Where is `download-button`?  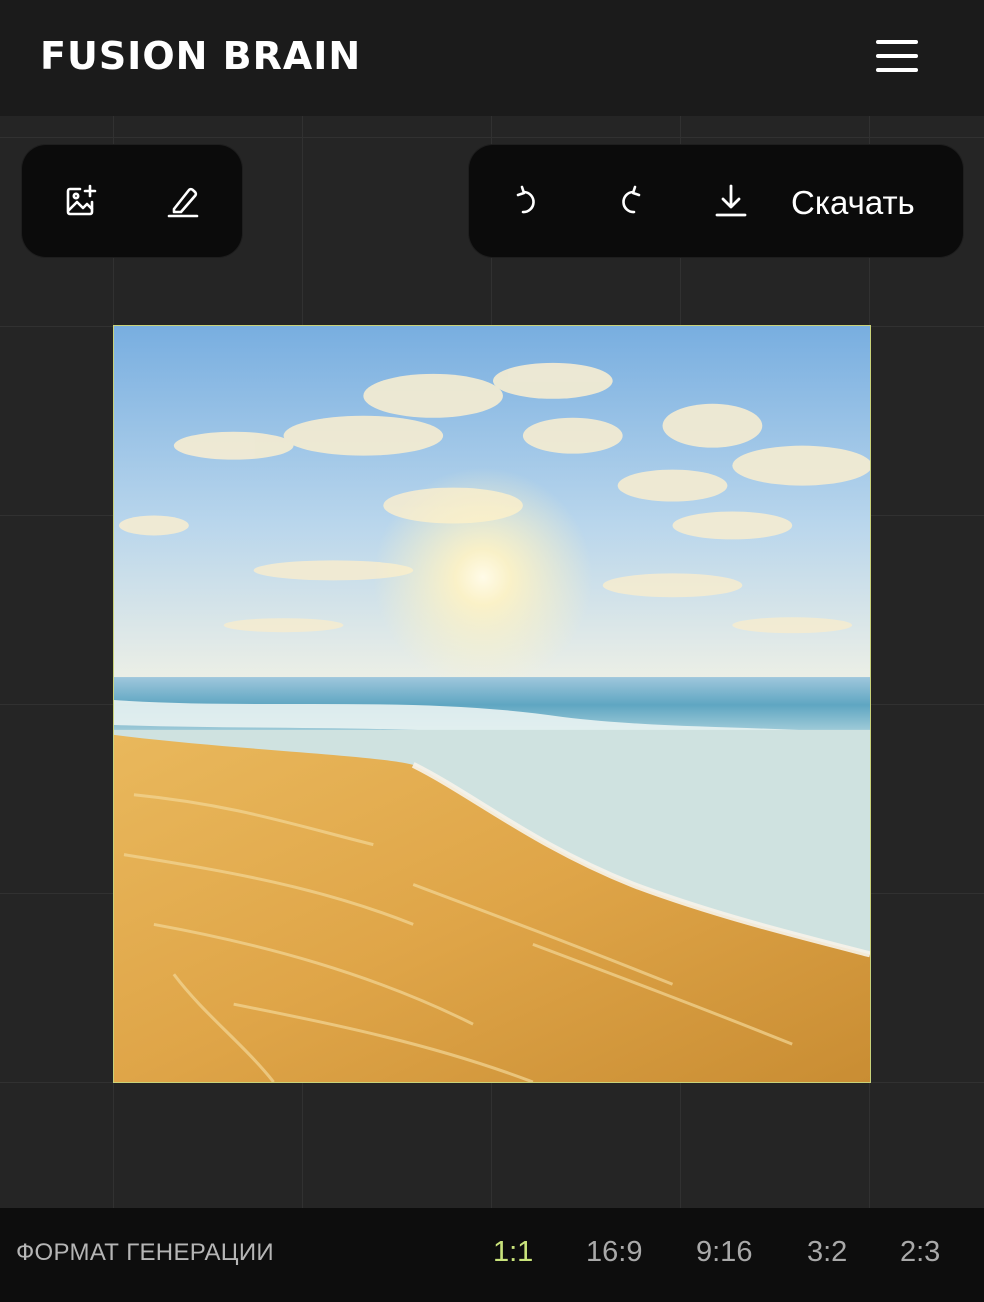 download-button is located at coordinates (731, 201).